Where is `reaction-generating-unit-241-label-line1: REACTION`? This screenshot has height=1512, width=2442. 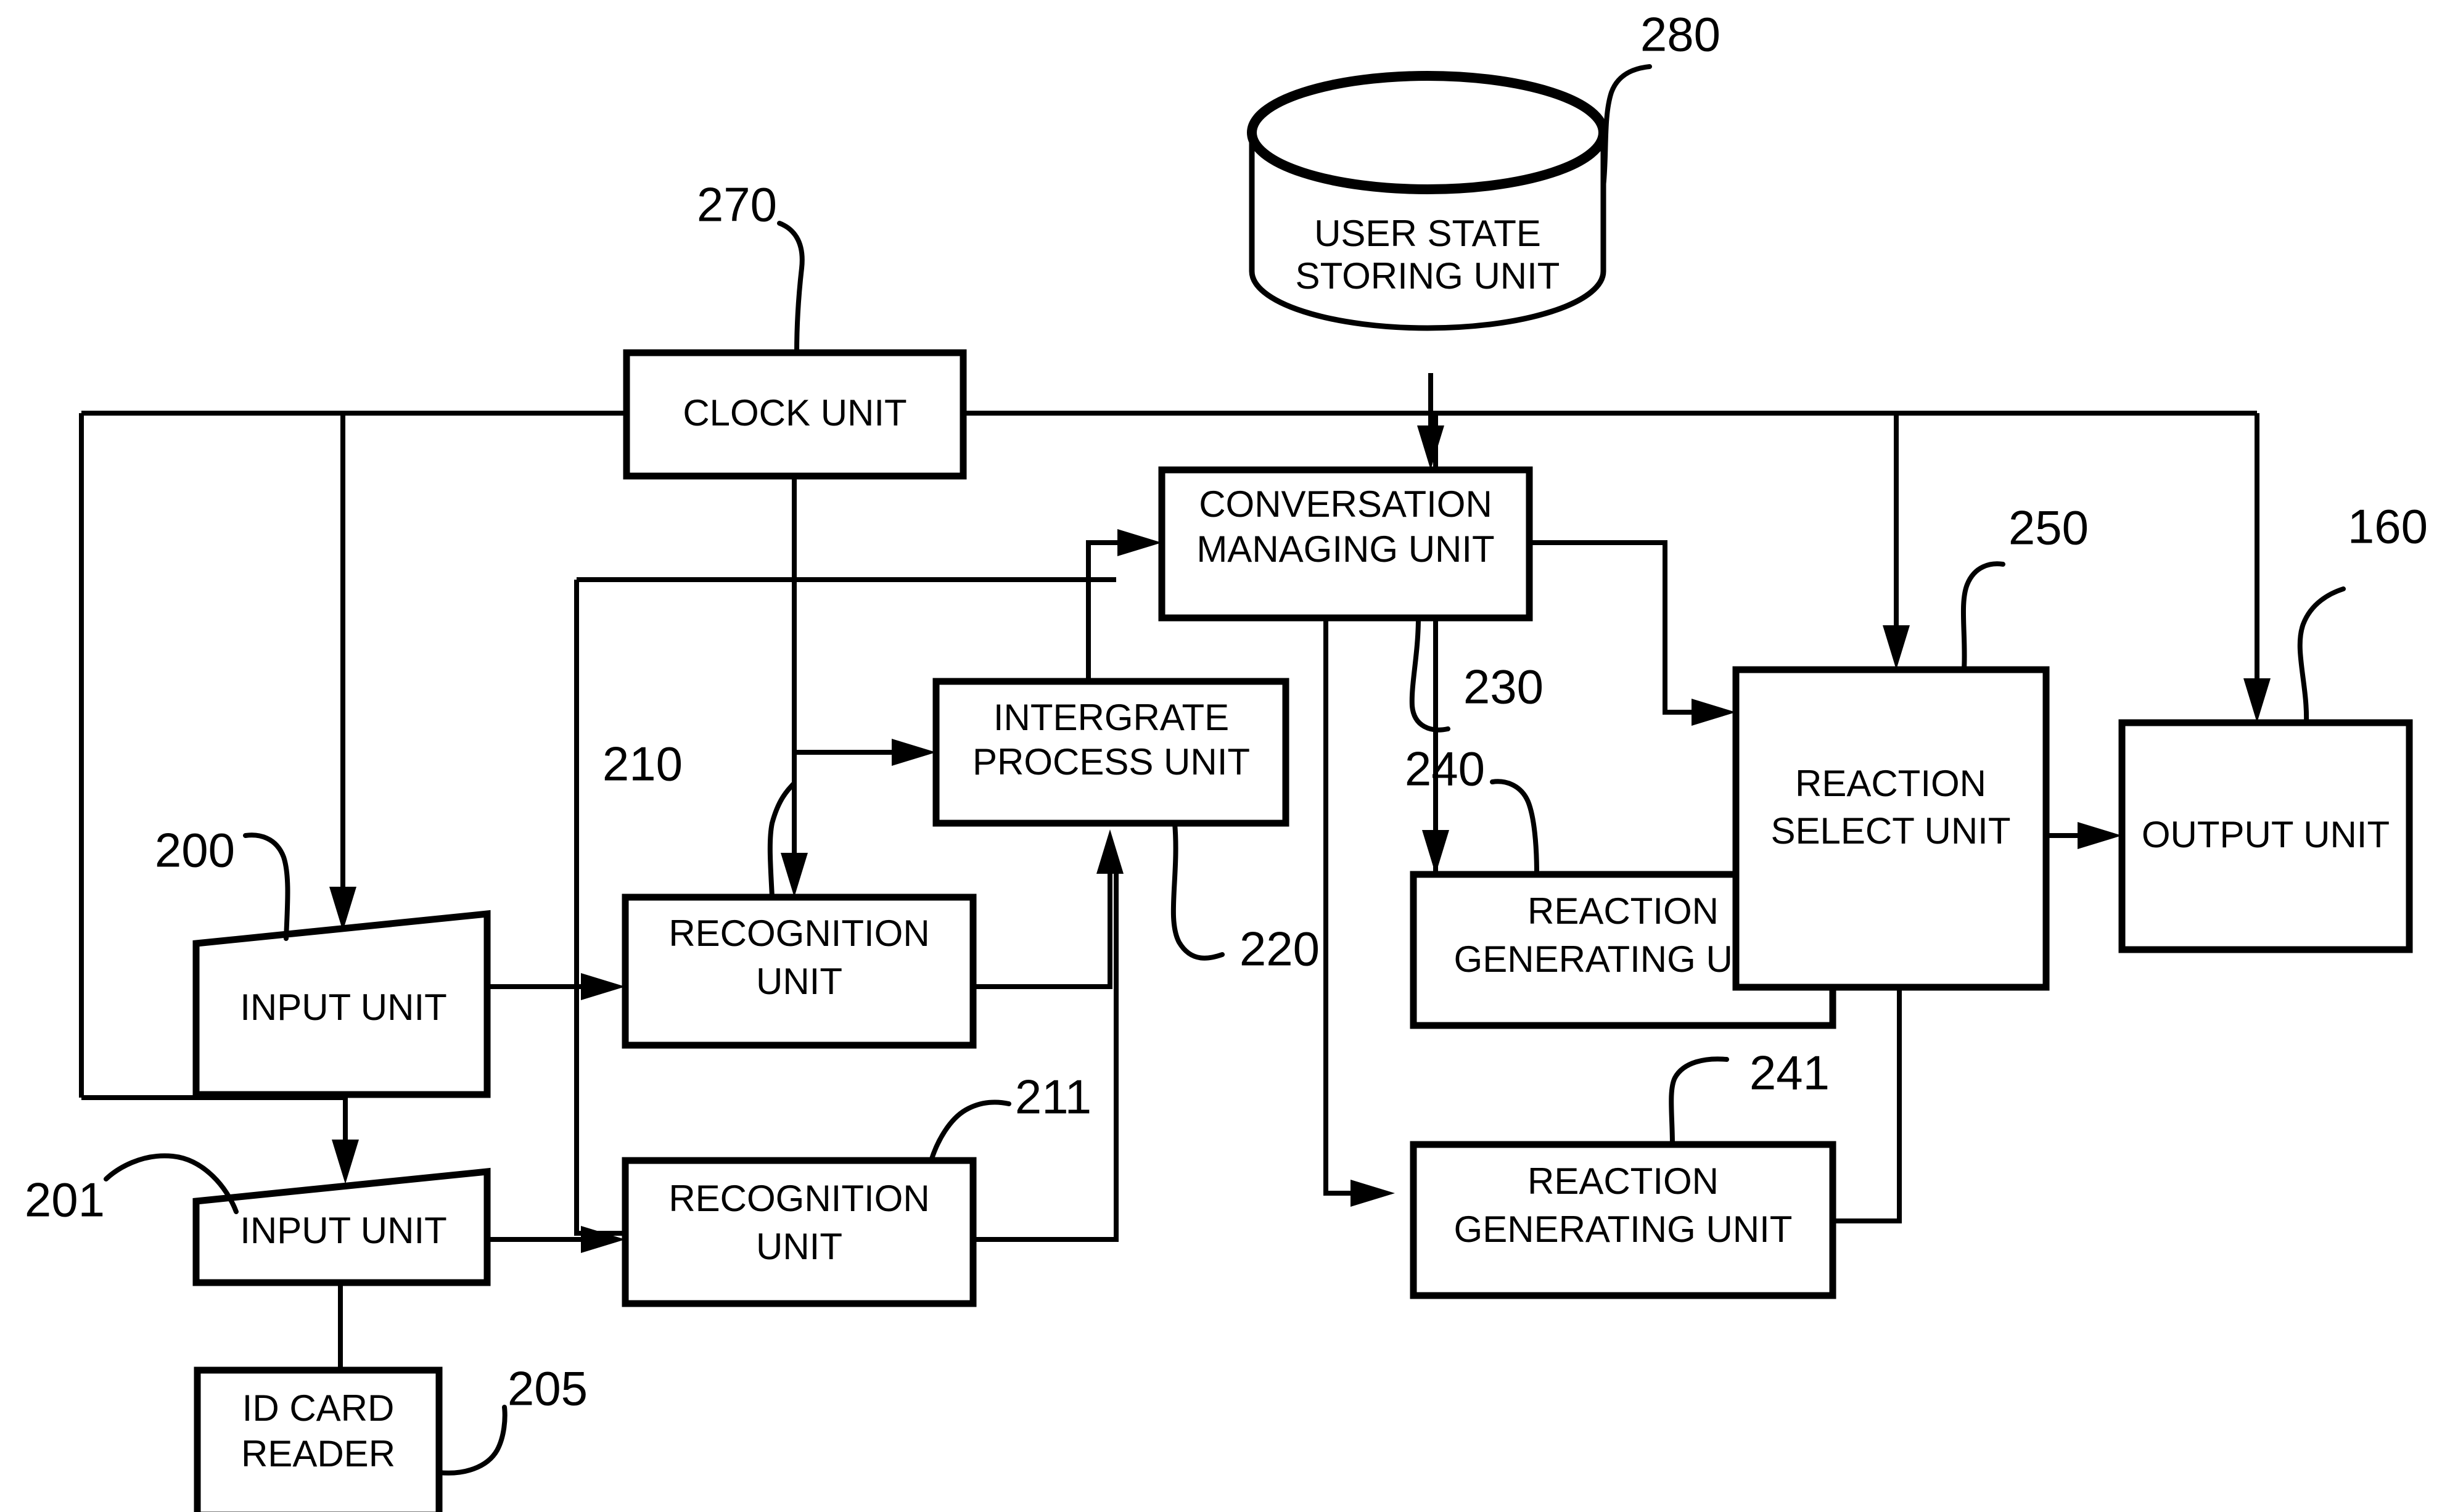
reaction-generating-unit-241-label-line1: REACTION is located at coordinates (1623, 1181).